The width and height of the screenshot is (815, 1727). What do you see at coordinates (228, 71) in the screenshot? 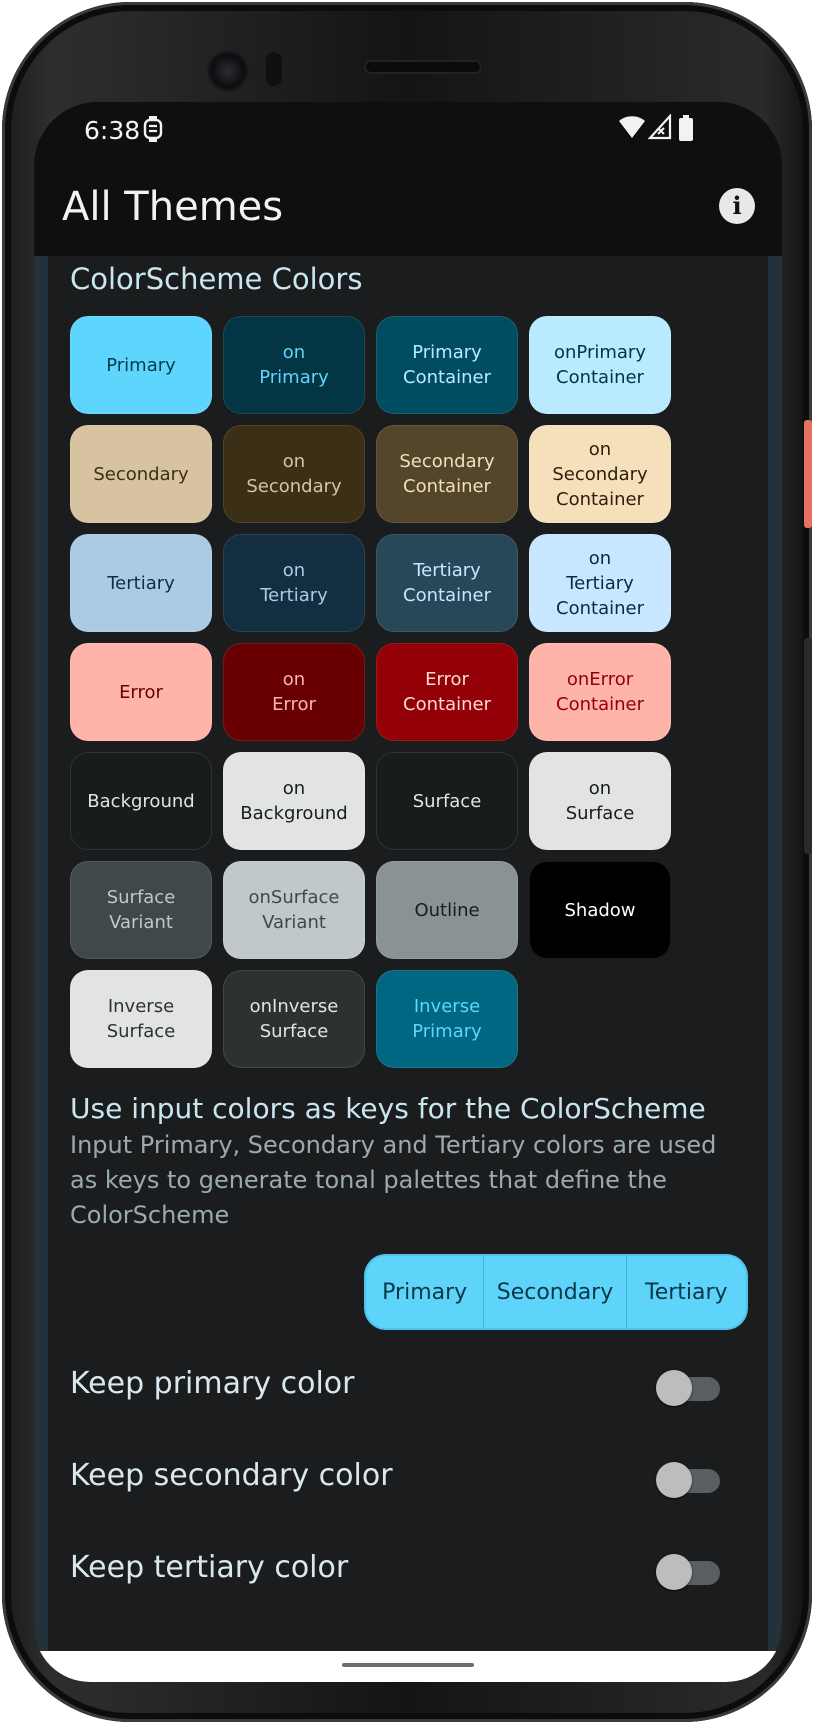
I see `front-camera` at bounding box center [228, 71].